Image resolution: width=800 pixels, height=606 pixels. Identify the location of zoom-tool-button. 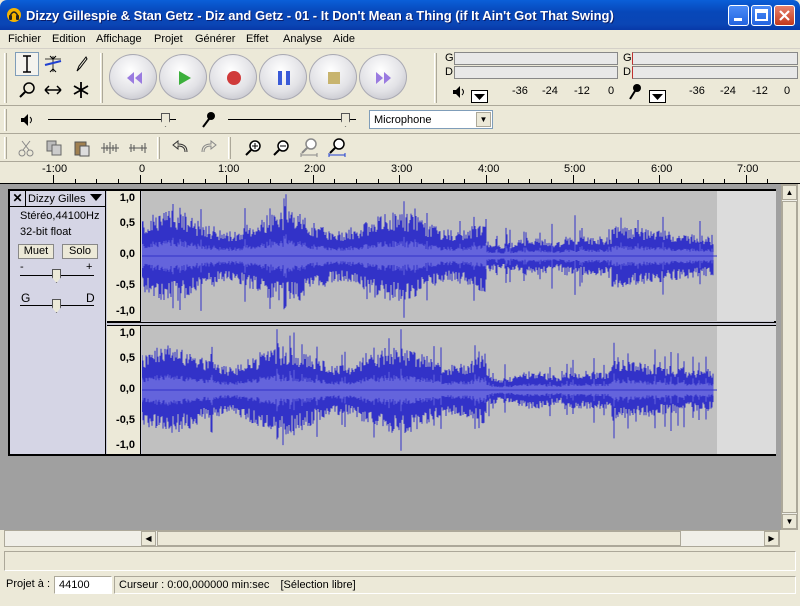
(27, 90).